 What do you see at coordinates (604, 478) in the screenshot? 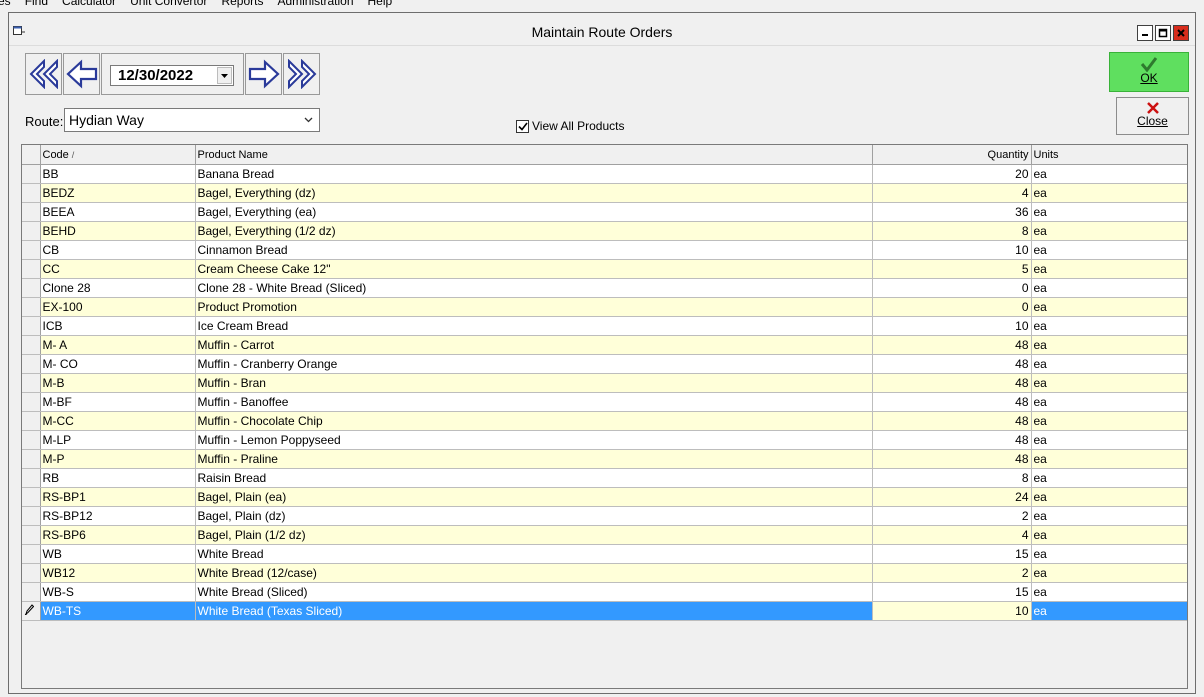
I see `table-row: RB Raisin Bread 8 ea` at bounding box center [604, 478].